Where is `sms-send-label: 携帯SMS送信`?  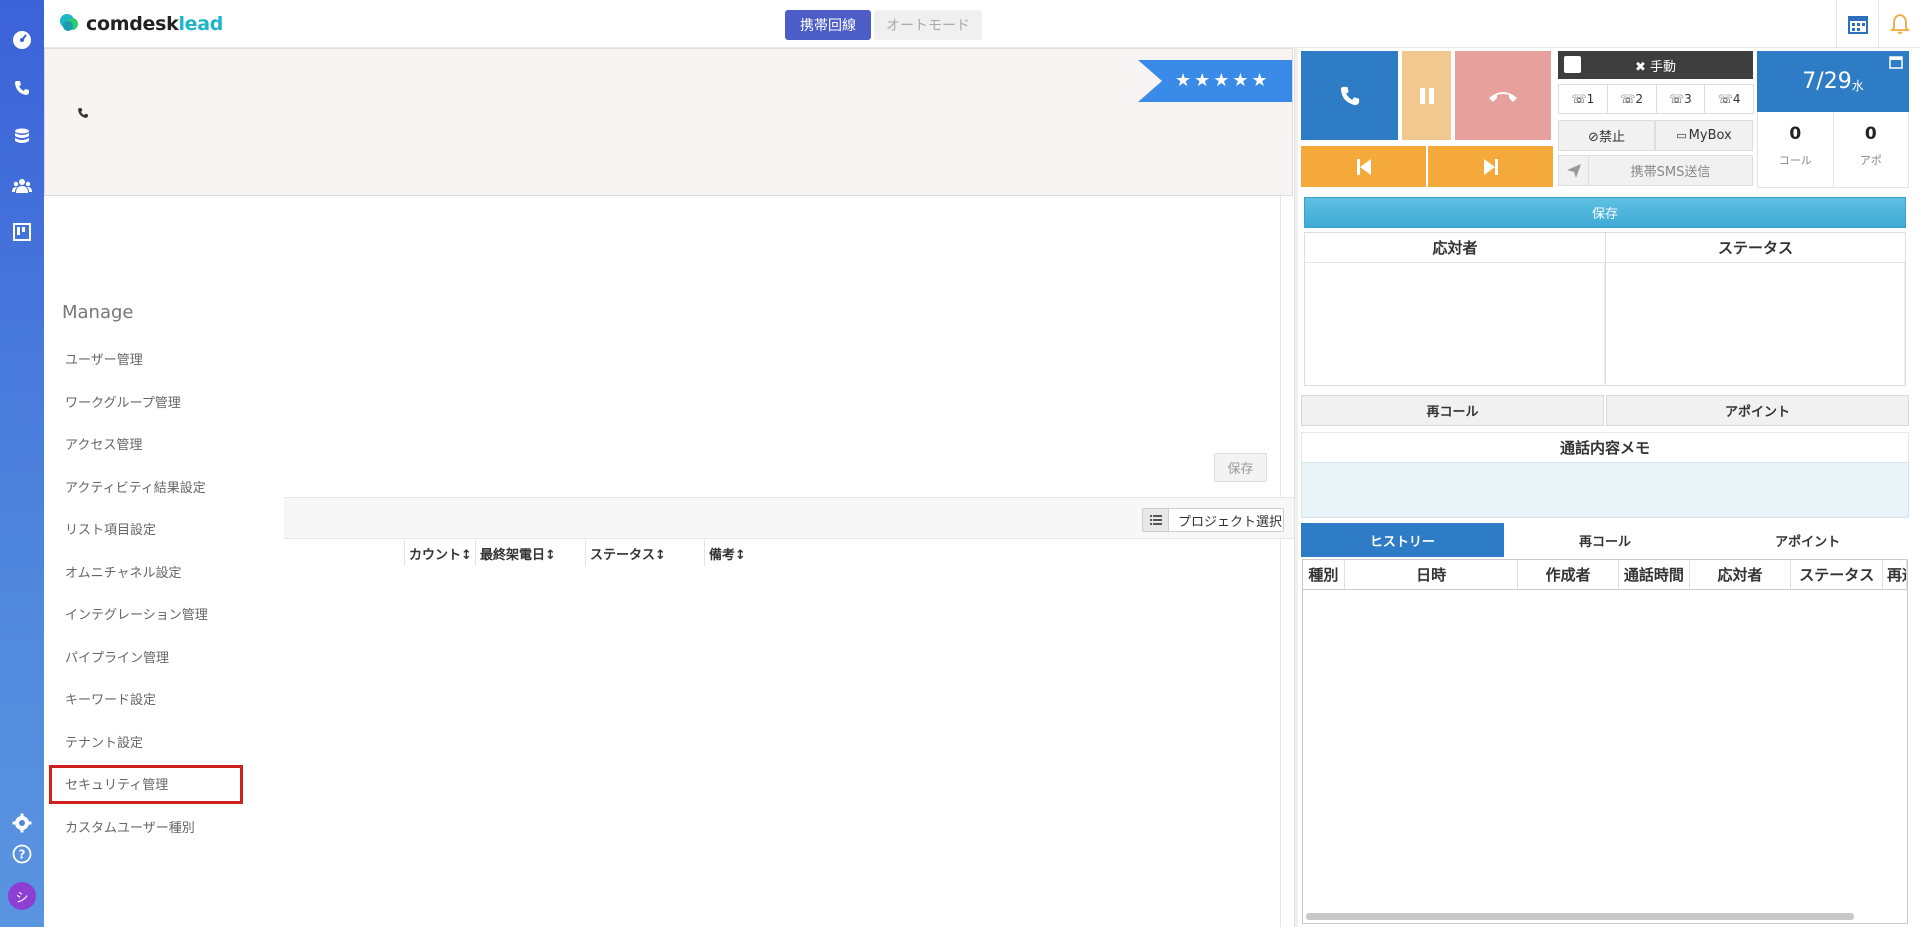
sms-send-label: 携帯SMS送信 is located at coordinates (1670, 172).